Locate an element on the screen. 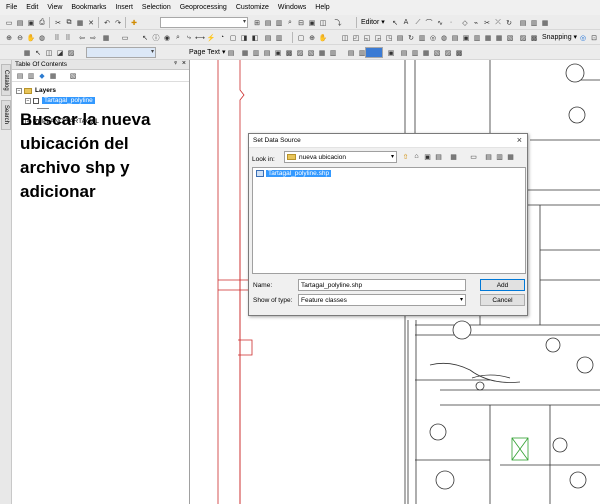  catalog-view-icon: ▤ is located at coordinates (438, 156).